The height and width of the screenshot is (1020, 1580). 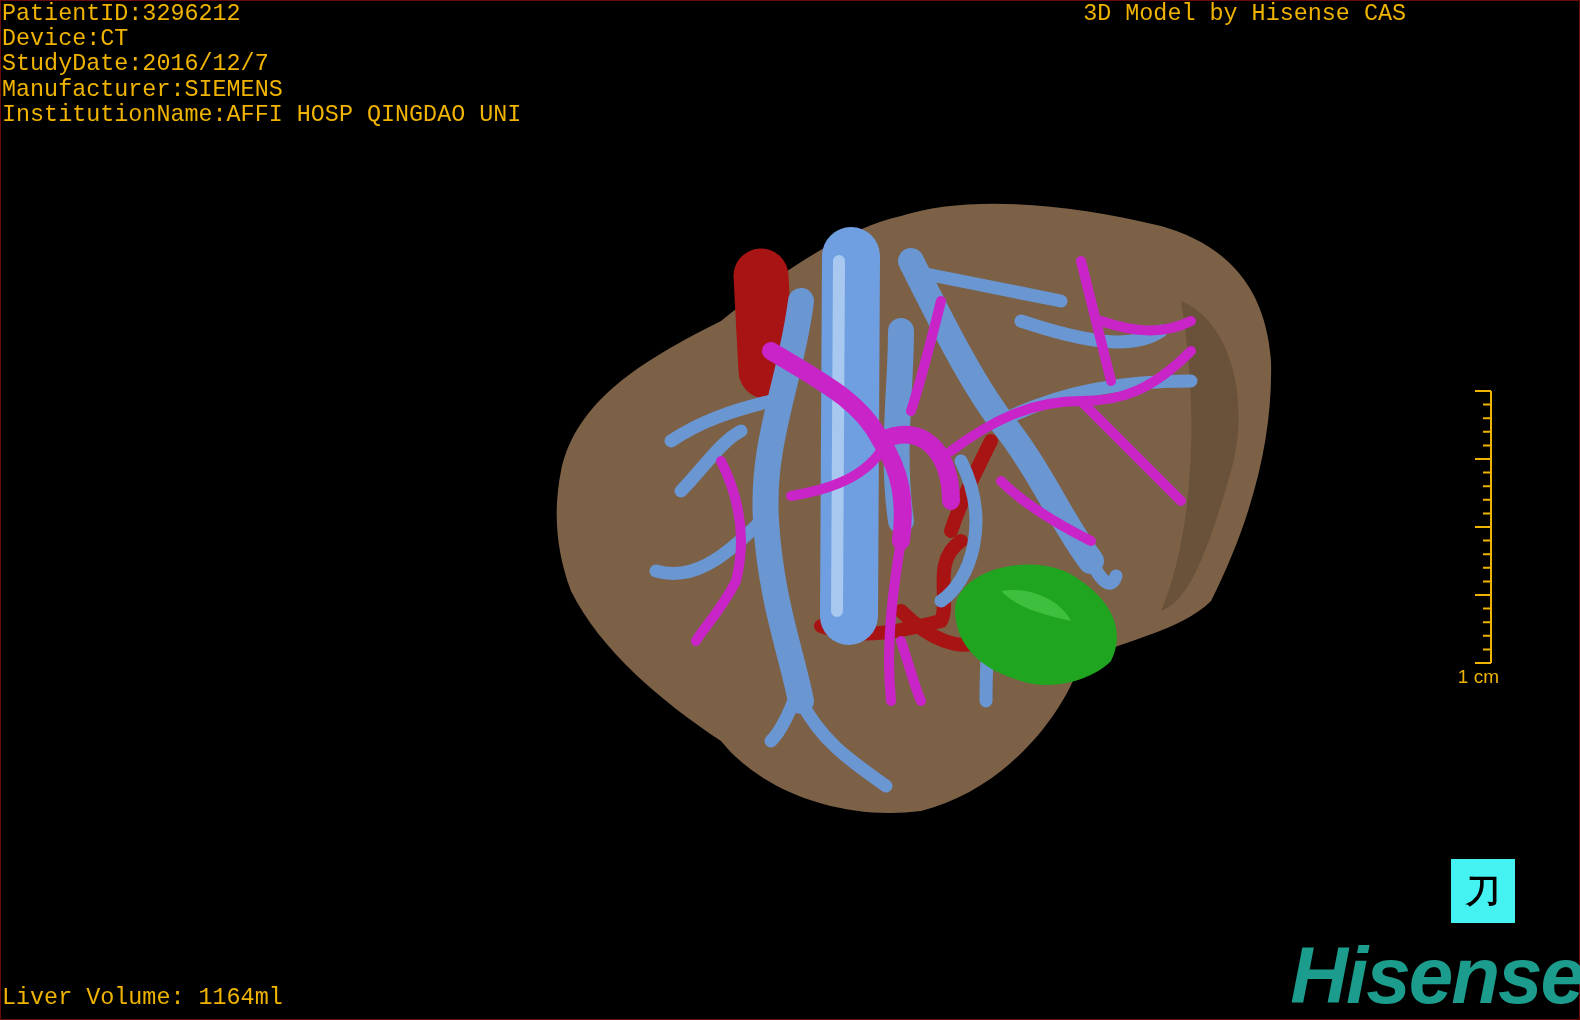 What do you see at coordinates (136, 65) in the screenshot?
I see `study-info-text: StudyDate:2016/12/7` at bounding box center [136, 65].